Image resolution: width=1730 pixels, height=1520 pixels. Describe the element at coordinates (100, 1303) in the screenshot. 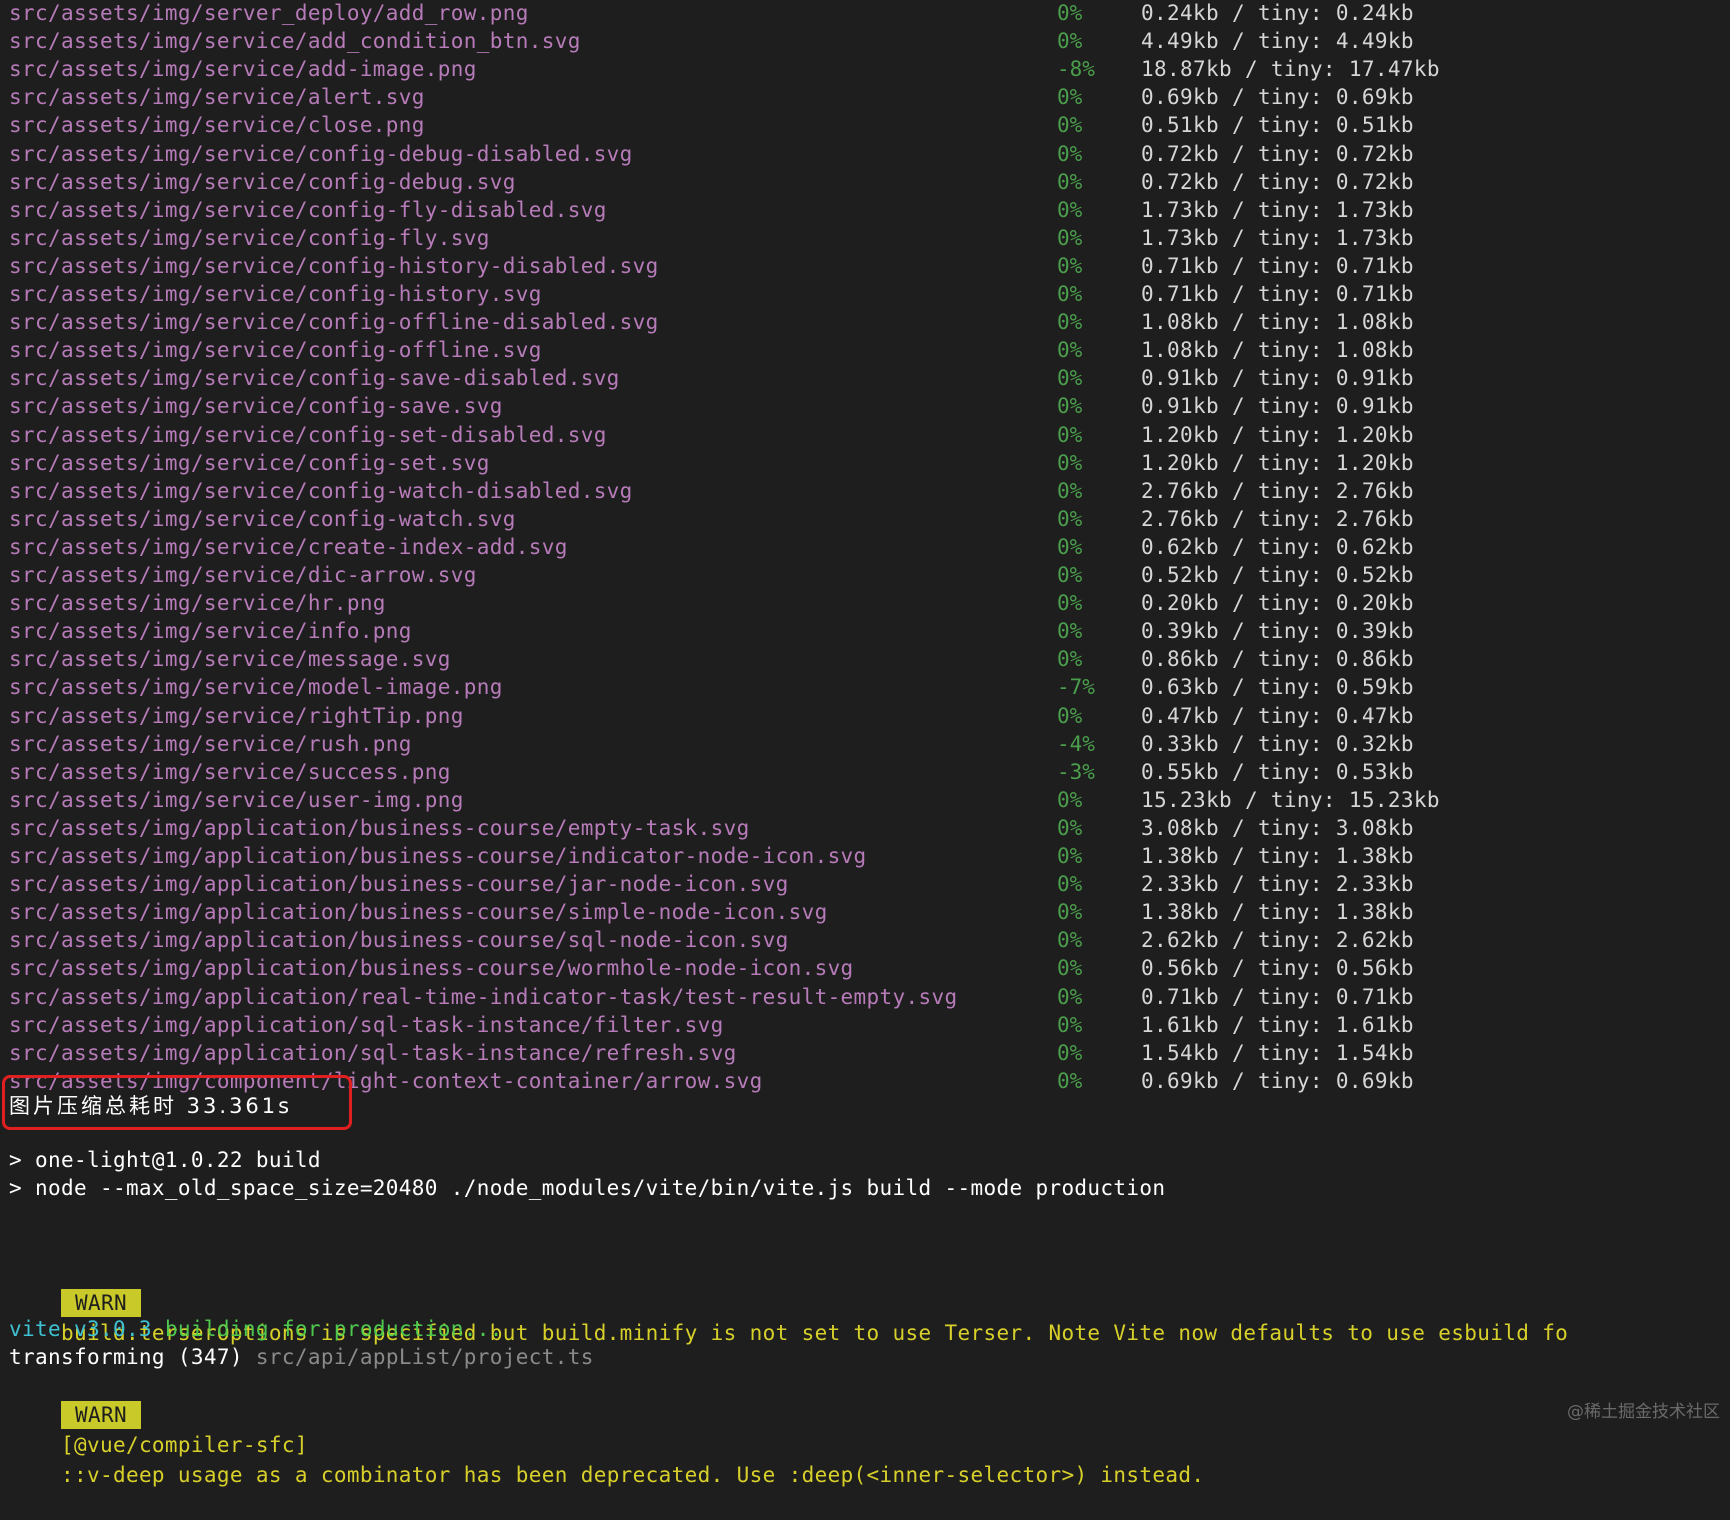

I see `warn-badge: WARN` at that location.